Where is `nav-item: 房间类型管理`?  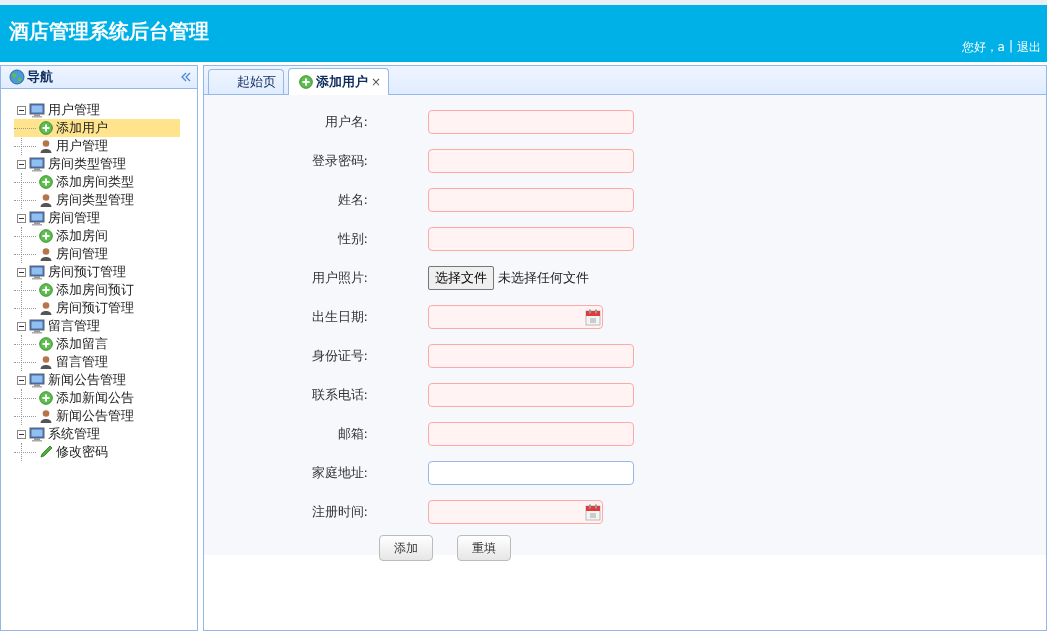 nav-item: 房间类型管理 is located at coordinates (97, 200).